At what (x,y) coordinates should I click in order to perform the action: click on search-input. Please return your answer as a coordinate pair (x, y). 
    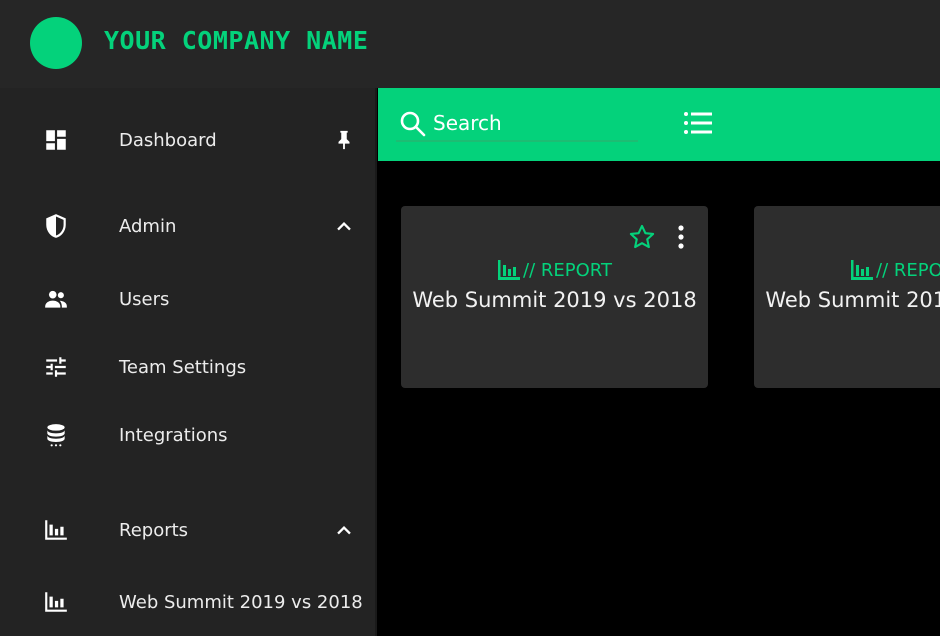
    Looking at the image, I should click on (535, 123).